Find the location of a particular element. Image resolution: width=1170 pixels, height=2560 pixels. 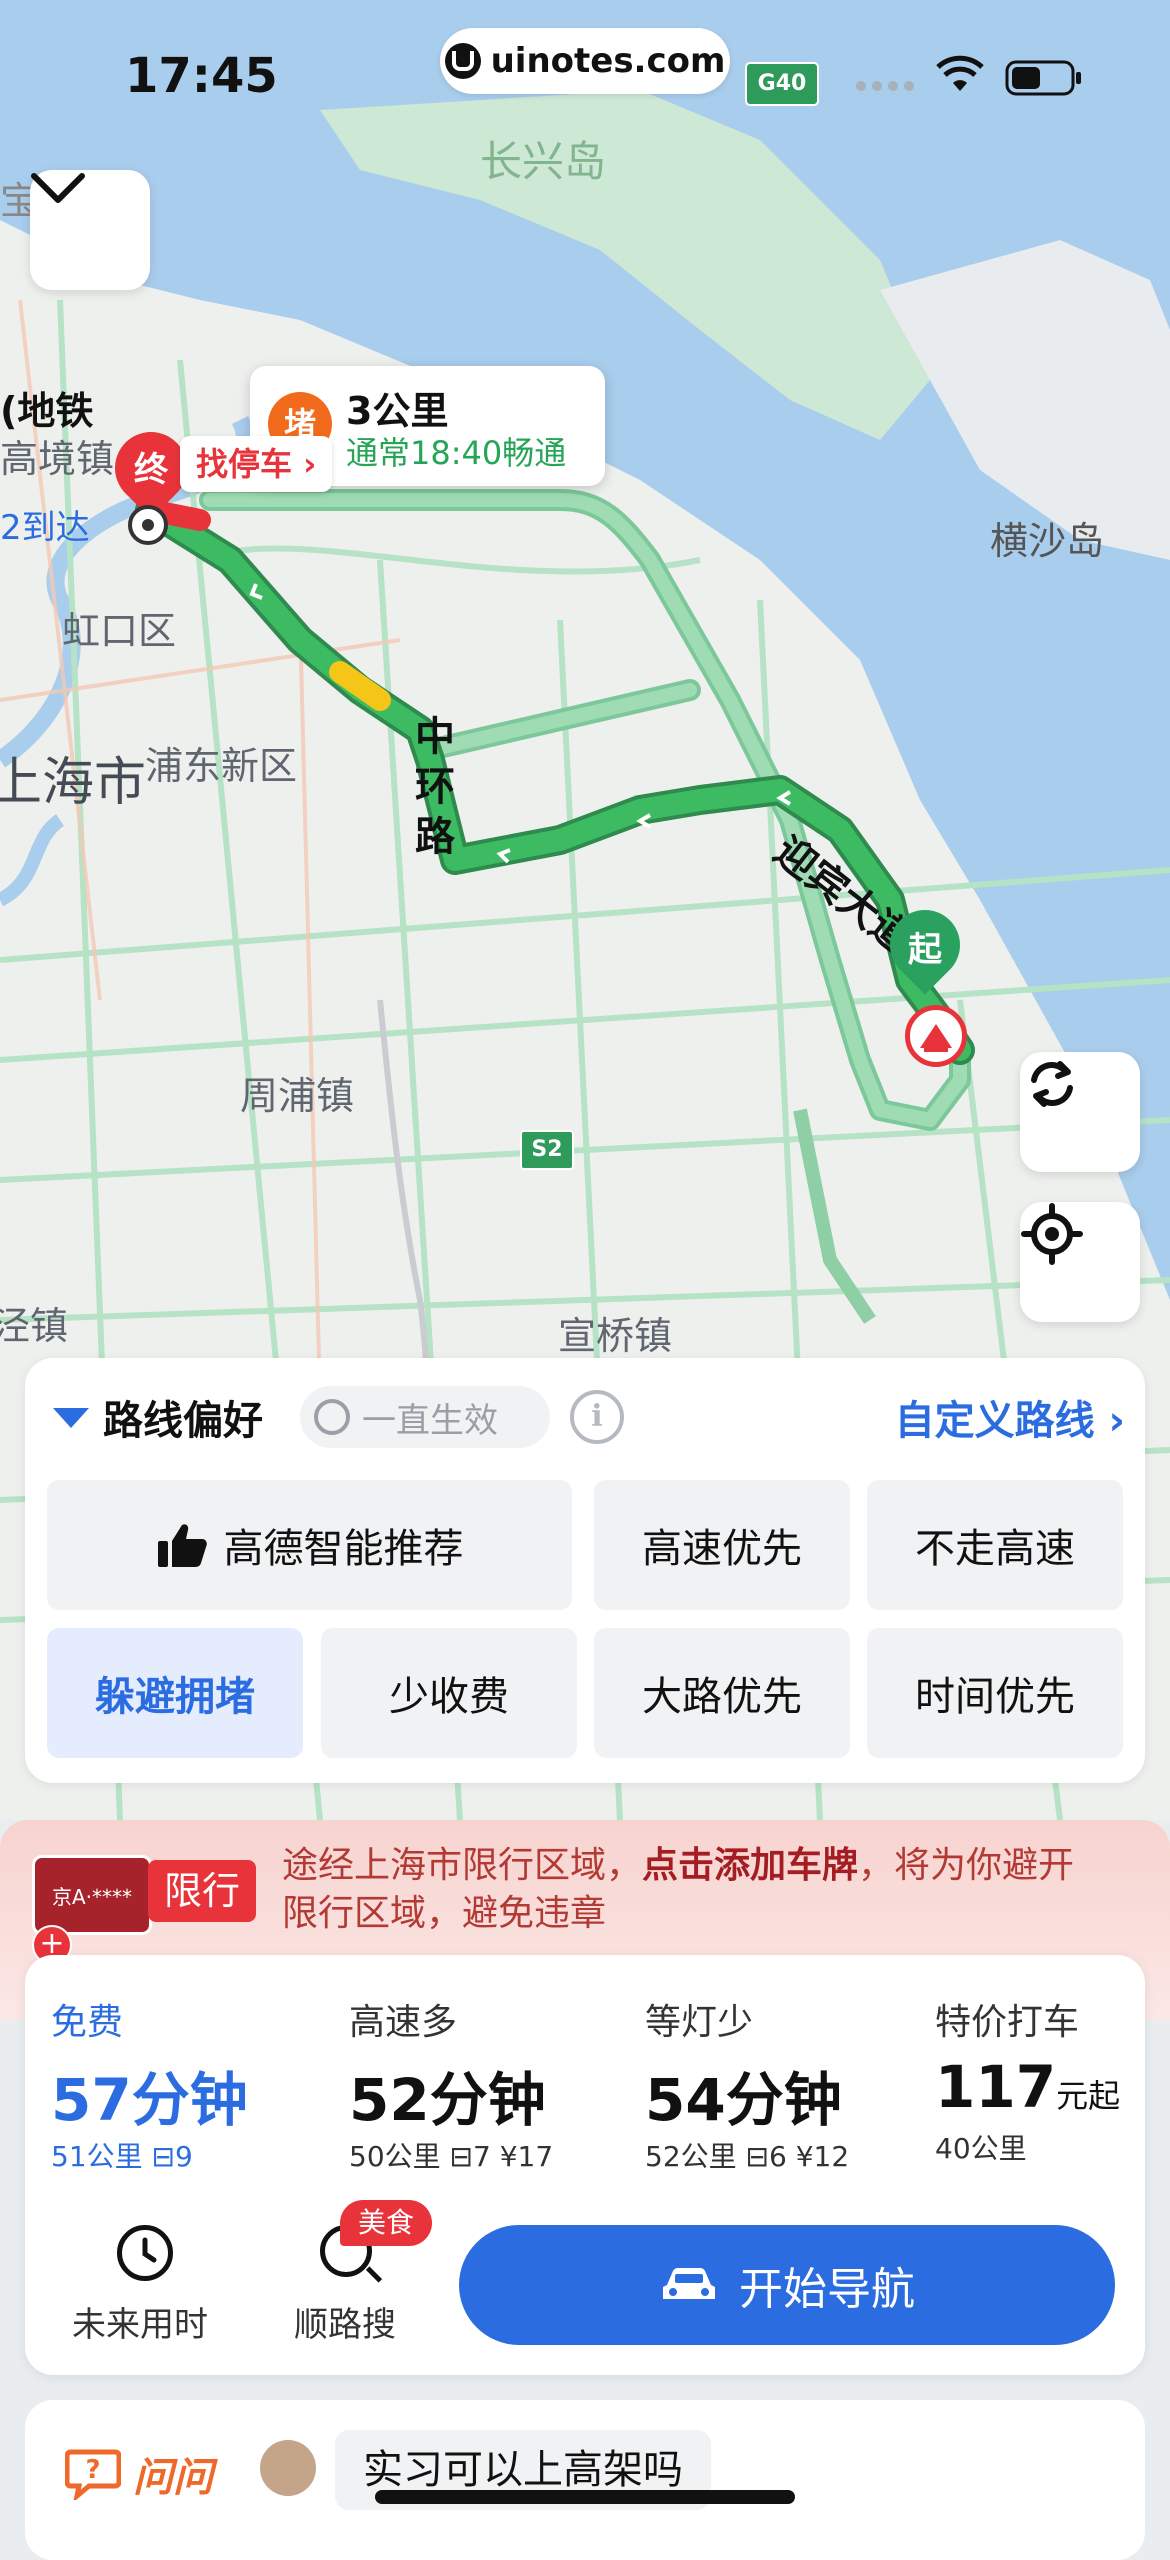

info-icon: i is located at coordinates (597, 1417).